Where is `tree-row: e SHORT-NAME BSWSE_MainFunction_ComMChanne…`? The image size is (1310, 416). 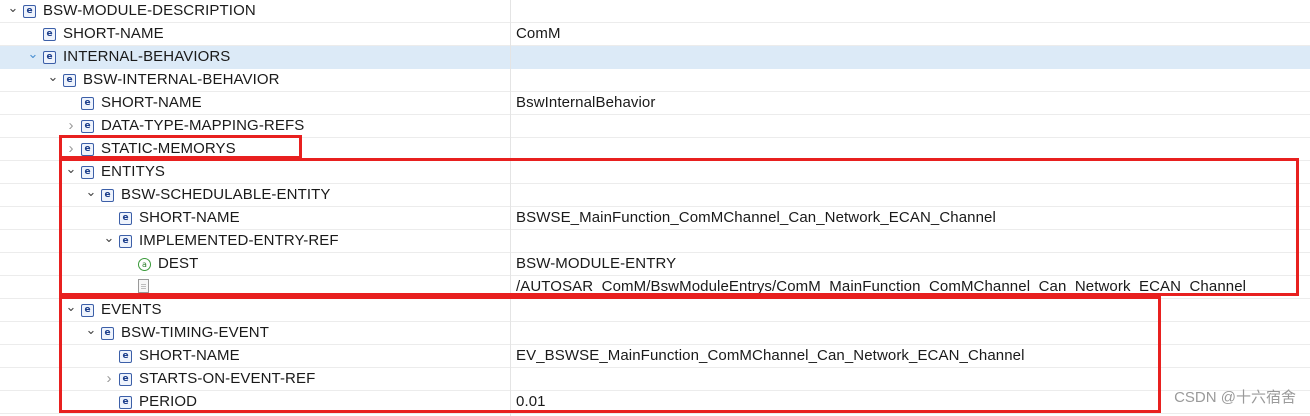 tree-row: e SHORT-NAME BSWSE_MainFunction_ComMChanne… is located at coordinates (655, 218).